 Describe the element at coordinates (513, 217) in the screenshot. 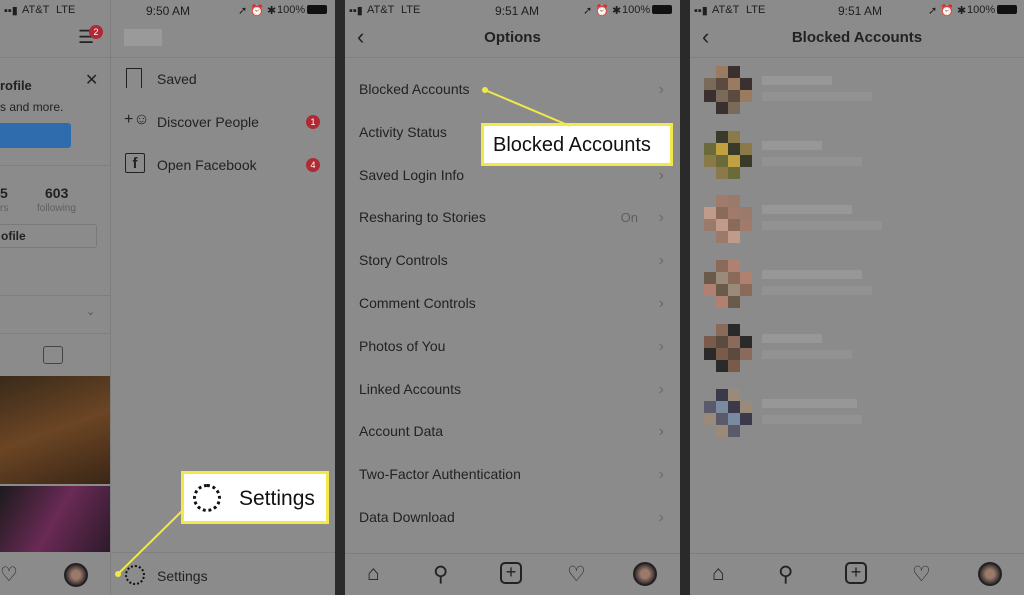

I see `option-row: Resharing to Stories On ›` at that location.